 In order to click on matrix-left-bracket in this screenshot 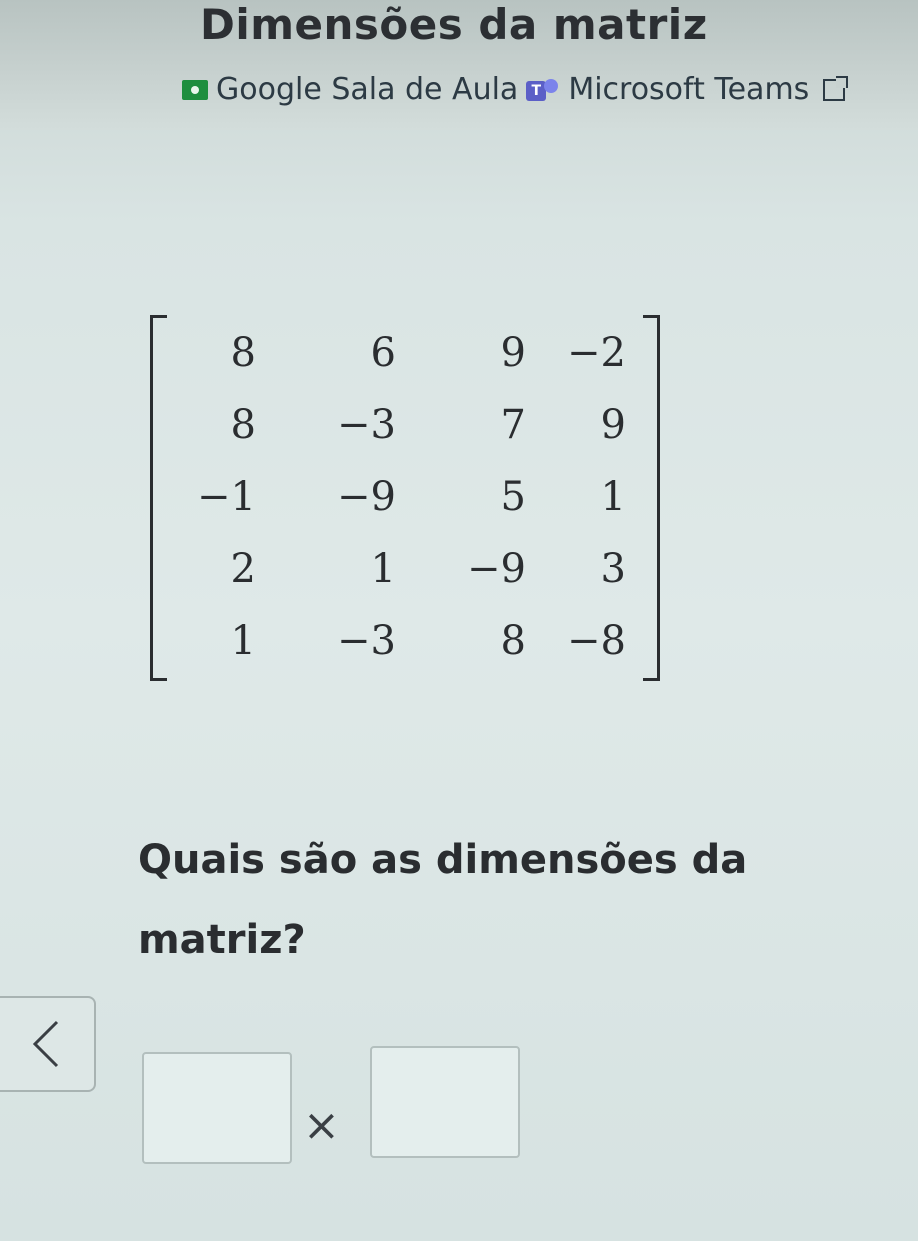, I will do `click(158, 498)`.